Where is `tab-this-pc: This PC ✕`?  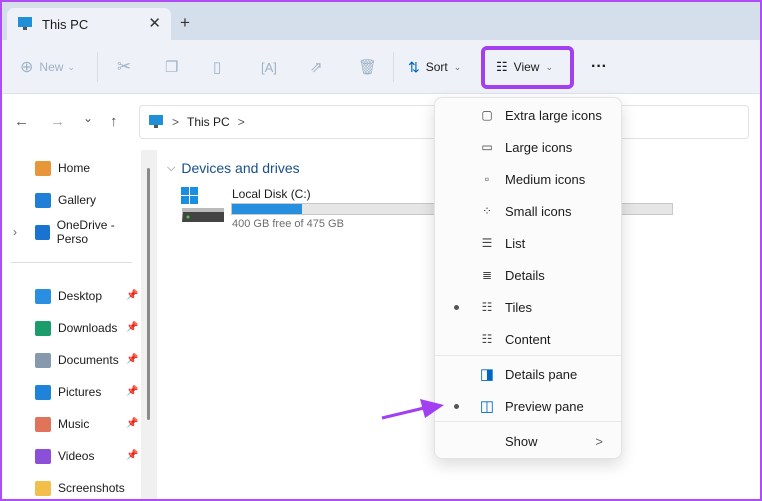
tab-this-pc: This PC ✕ is located at coordinates (89, 24).